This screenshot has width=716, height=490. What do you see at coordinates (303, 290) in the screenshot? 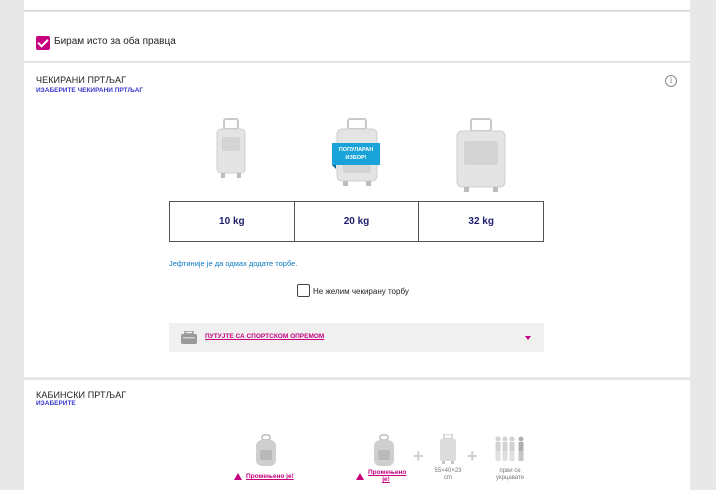
I see `no-checked-bag-checkbox` at bounding box center [303, 290].